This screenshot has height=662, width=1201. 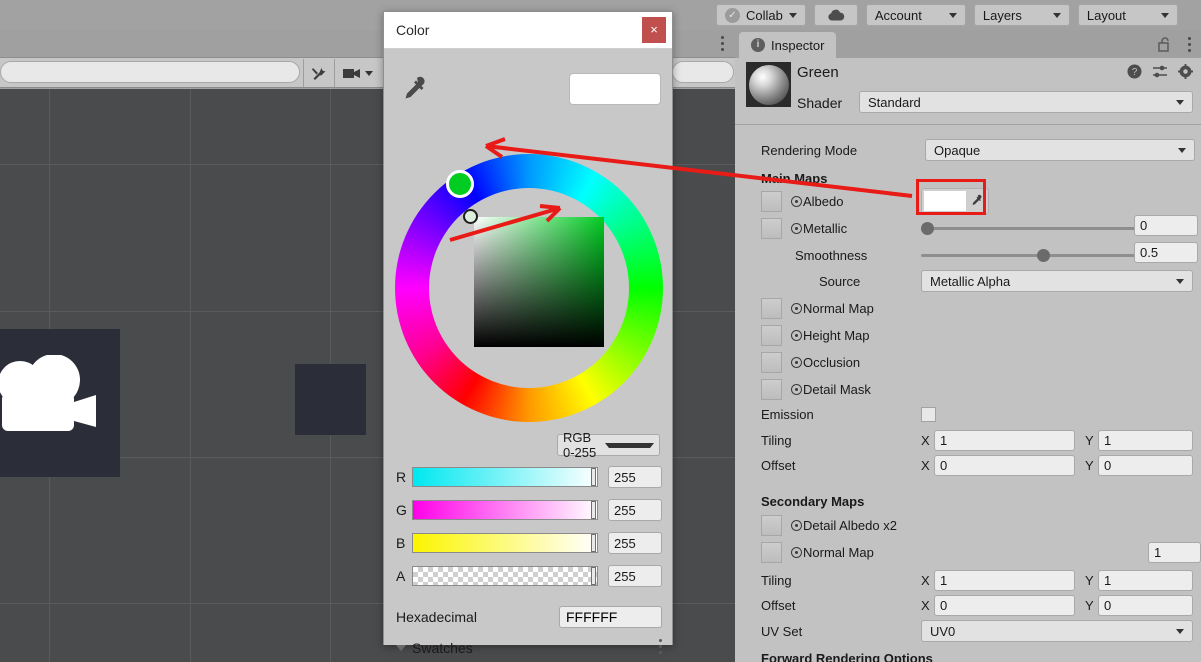 I want to click on channel-slider-b, so click(x=504, y=543).